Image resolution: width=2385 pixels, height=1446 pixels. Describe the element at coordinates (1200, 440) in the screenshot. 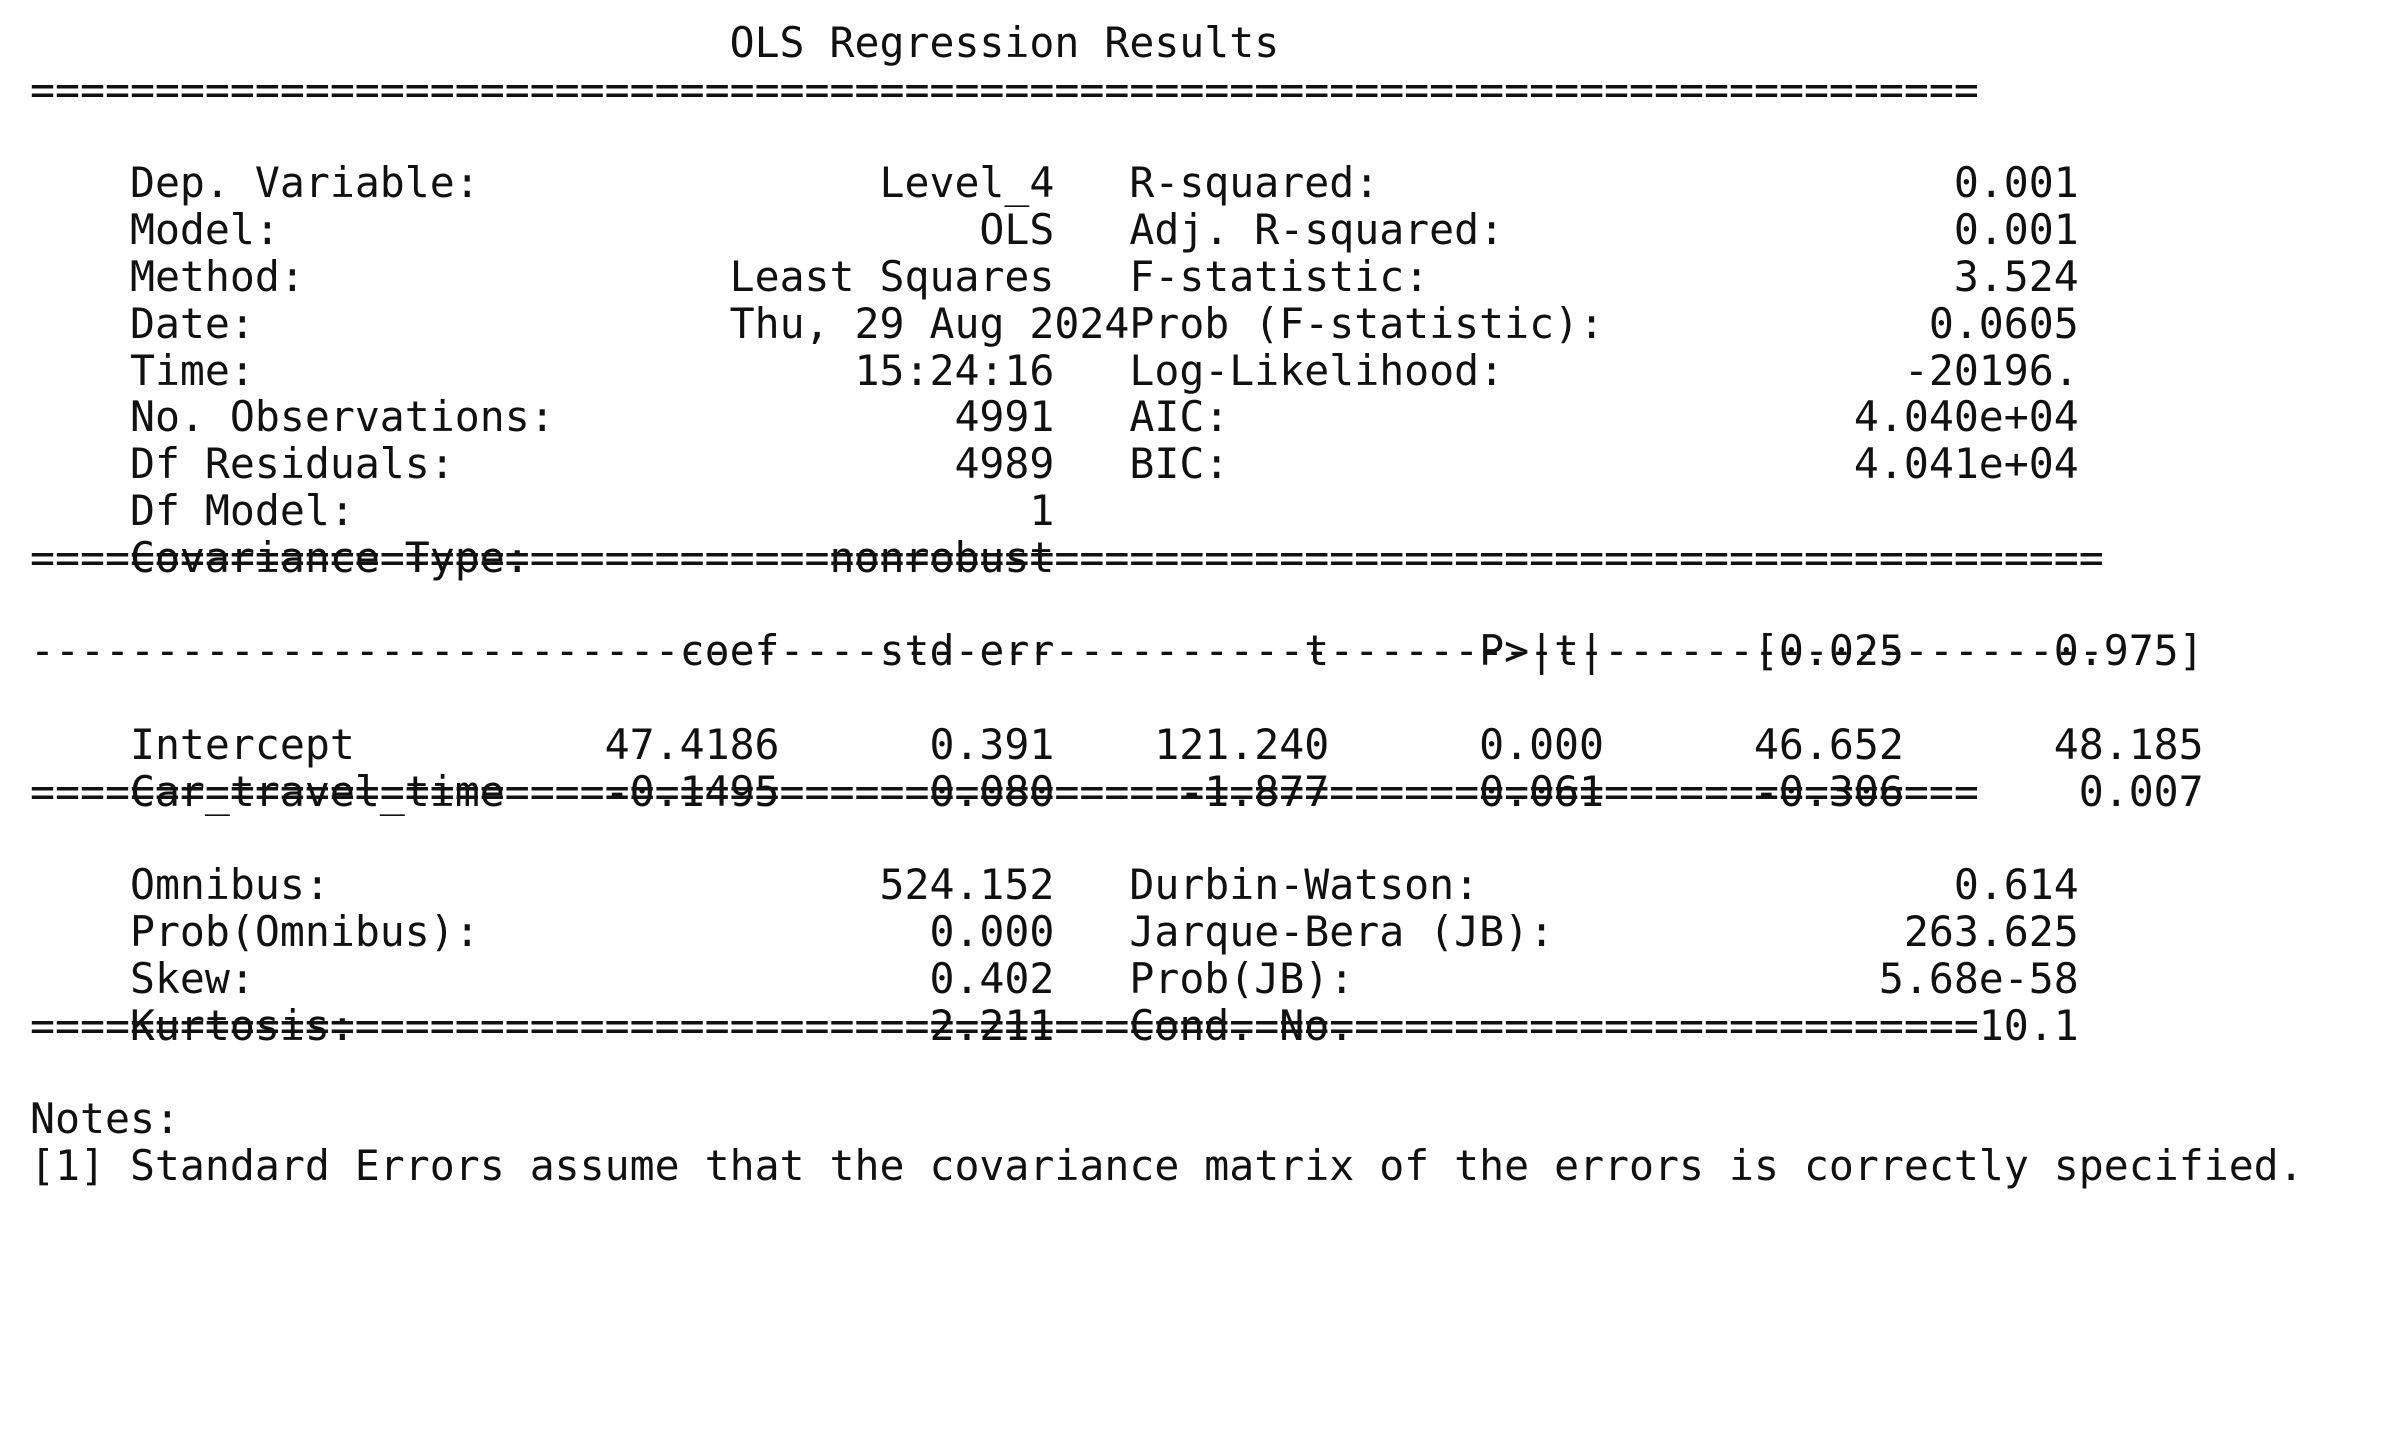

I see `summary-row: Df Residuals: 4989 BIC: 4.041e+04` at that location.